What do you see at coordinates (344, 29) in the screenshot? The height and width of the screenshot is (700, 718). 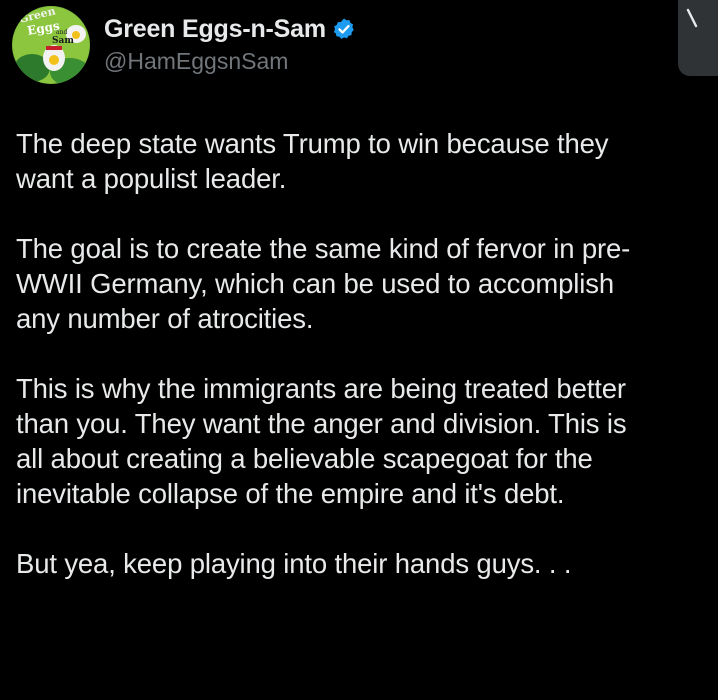 I see `verified-badge-icon` at bounding box center [344, 29].